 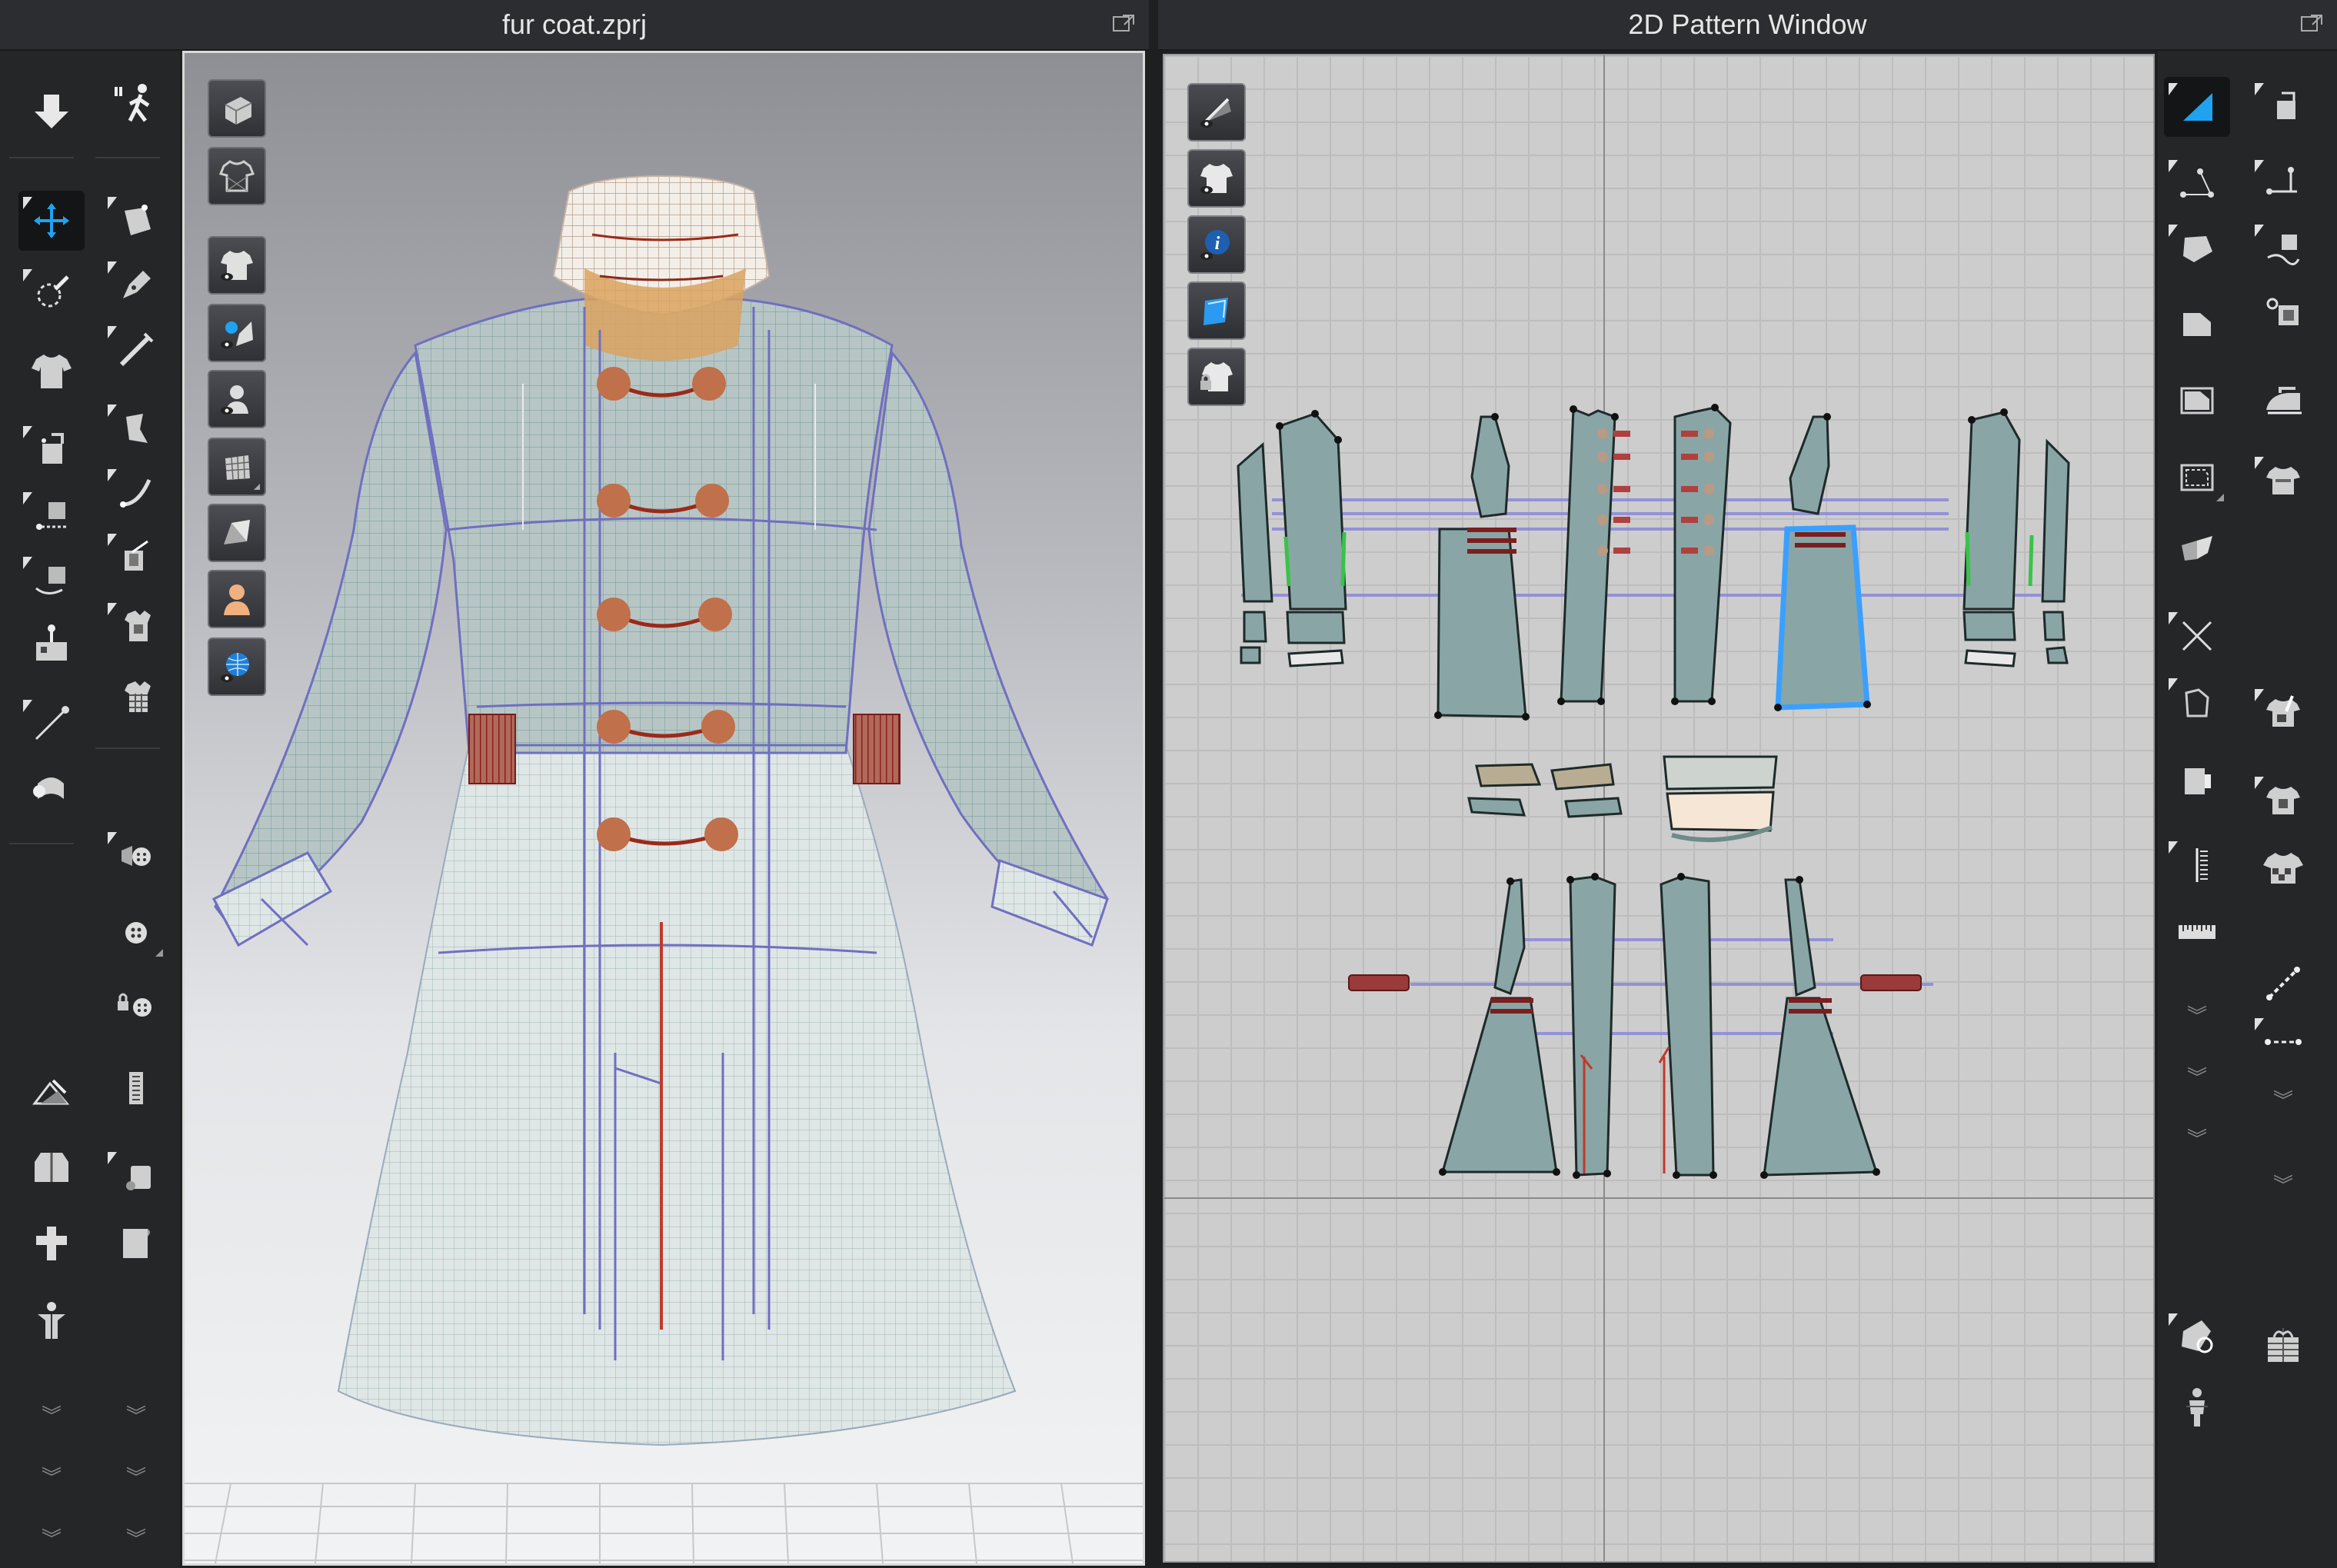 What do you see at coordinates (2197, 865) in the screenshot?
I see `seam-line-icon` at bounding box center [2197, 865].